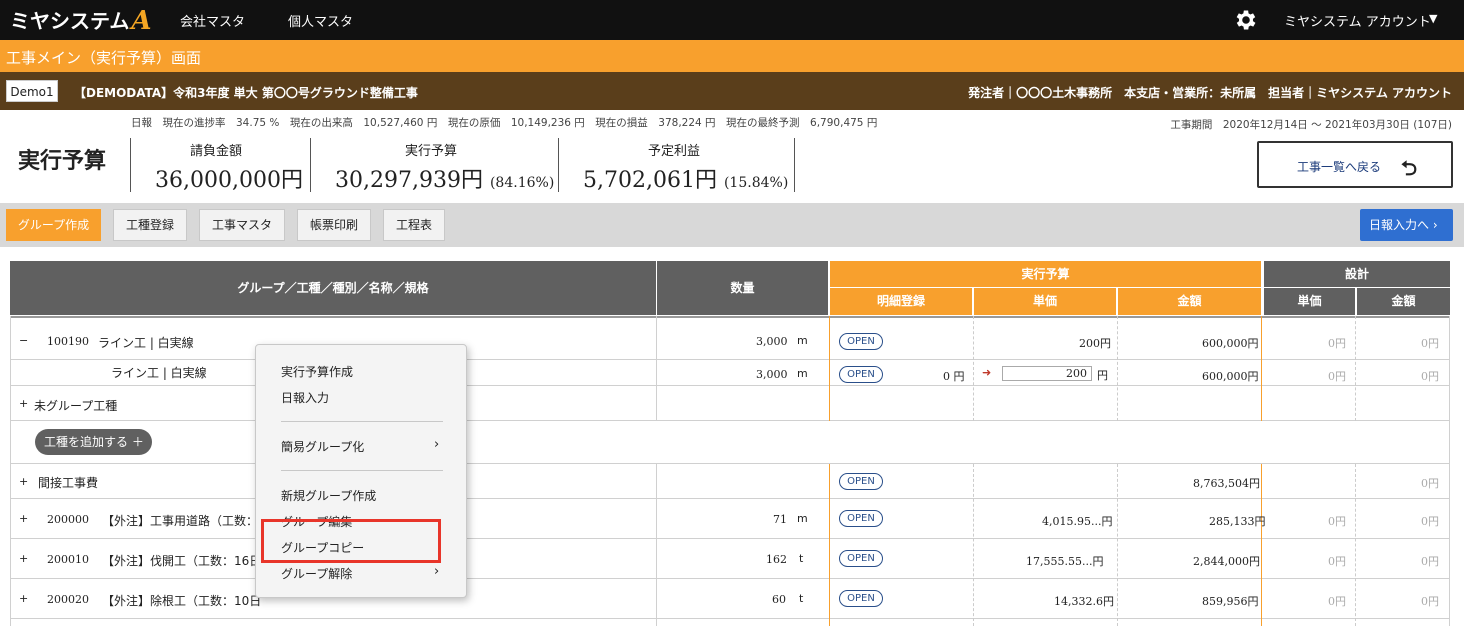  Describe the element at coordinates (351, 541) in the screenshot. I see `highlight-box` at that location.